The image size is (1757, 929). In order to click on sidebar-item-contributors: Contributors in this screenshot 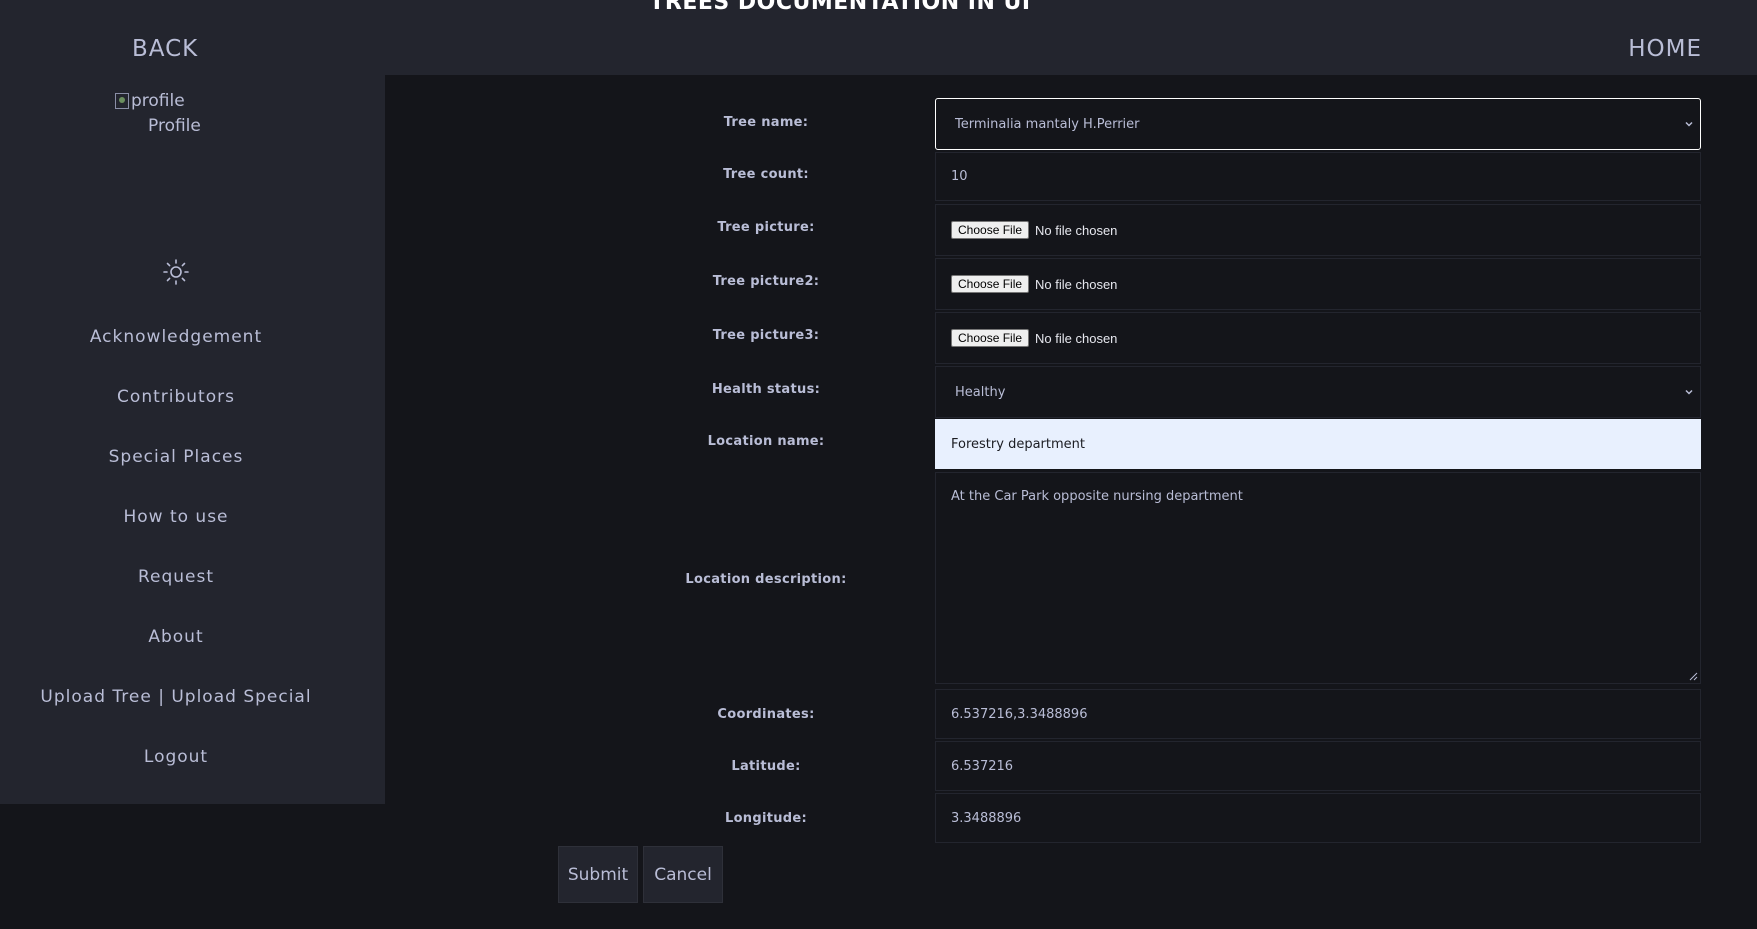, I will do `click(176, 397)`.